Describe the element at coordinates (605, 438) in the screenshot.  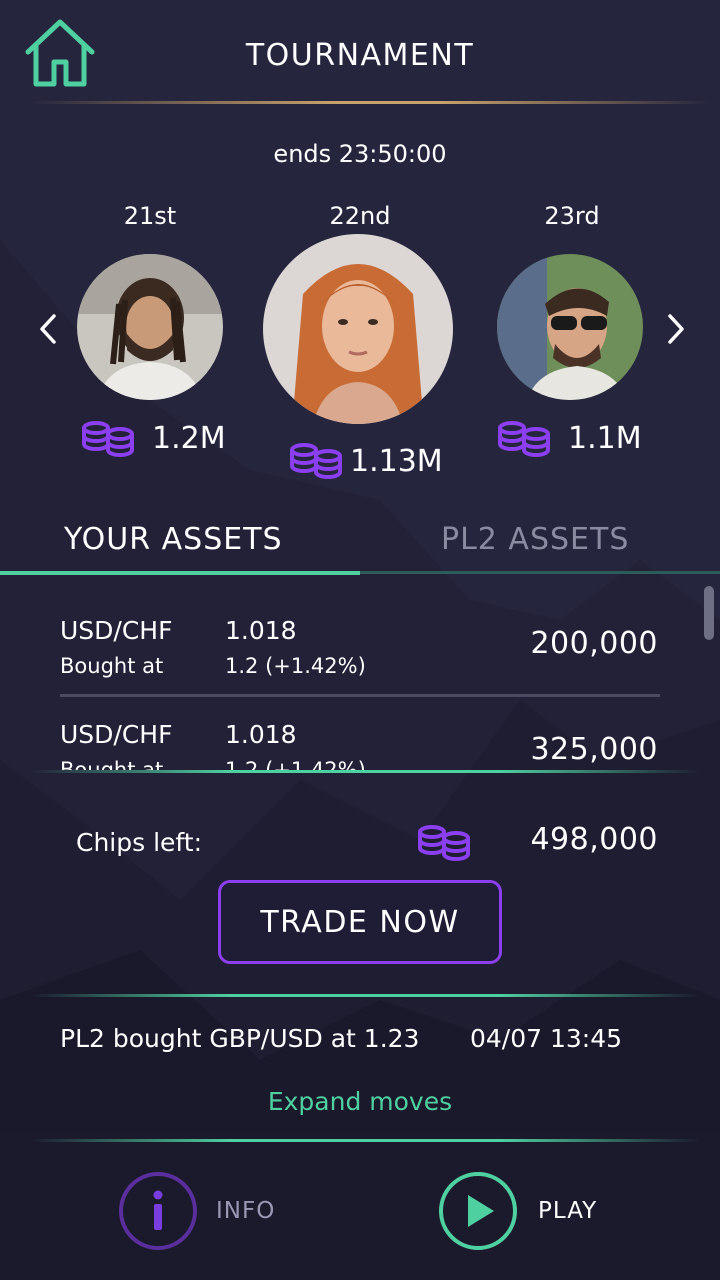
I see `player-23rd-chips: 1.1M` at that location.